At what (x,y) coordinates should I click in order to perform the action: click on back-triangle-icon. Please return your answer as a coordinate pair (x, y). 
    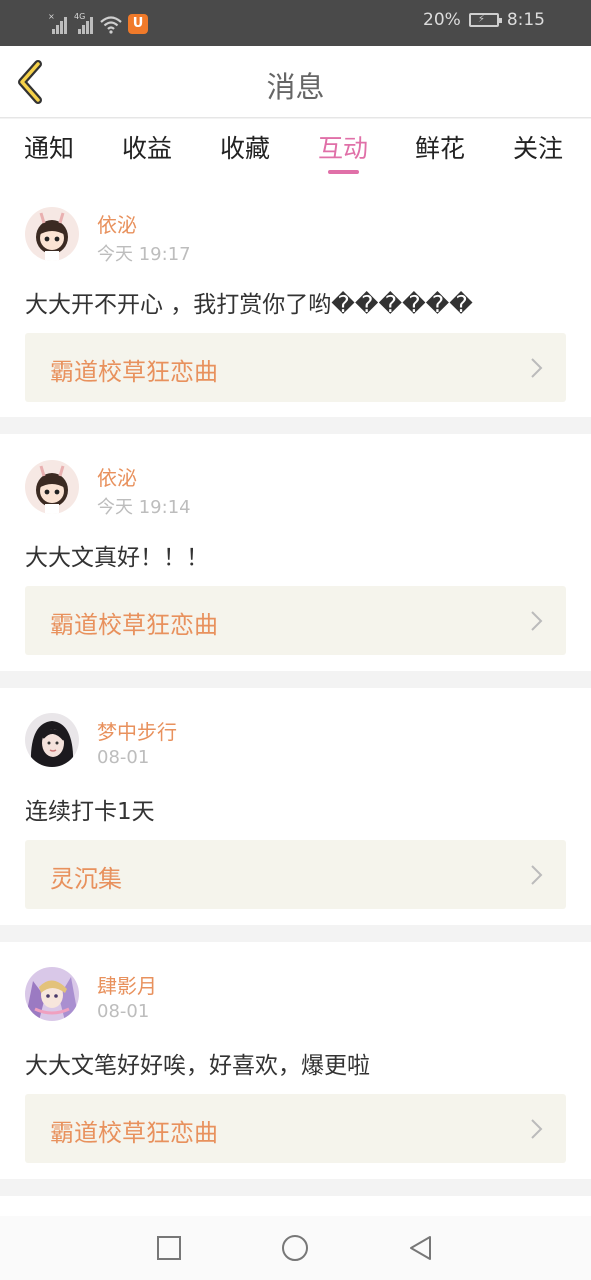
    Looking at the image, I should click on (421, 1248).